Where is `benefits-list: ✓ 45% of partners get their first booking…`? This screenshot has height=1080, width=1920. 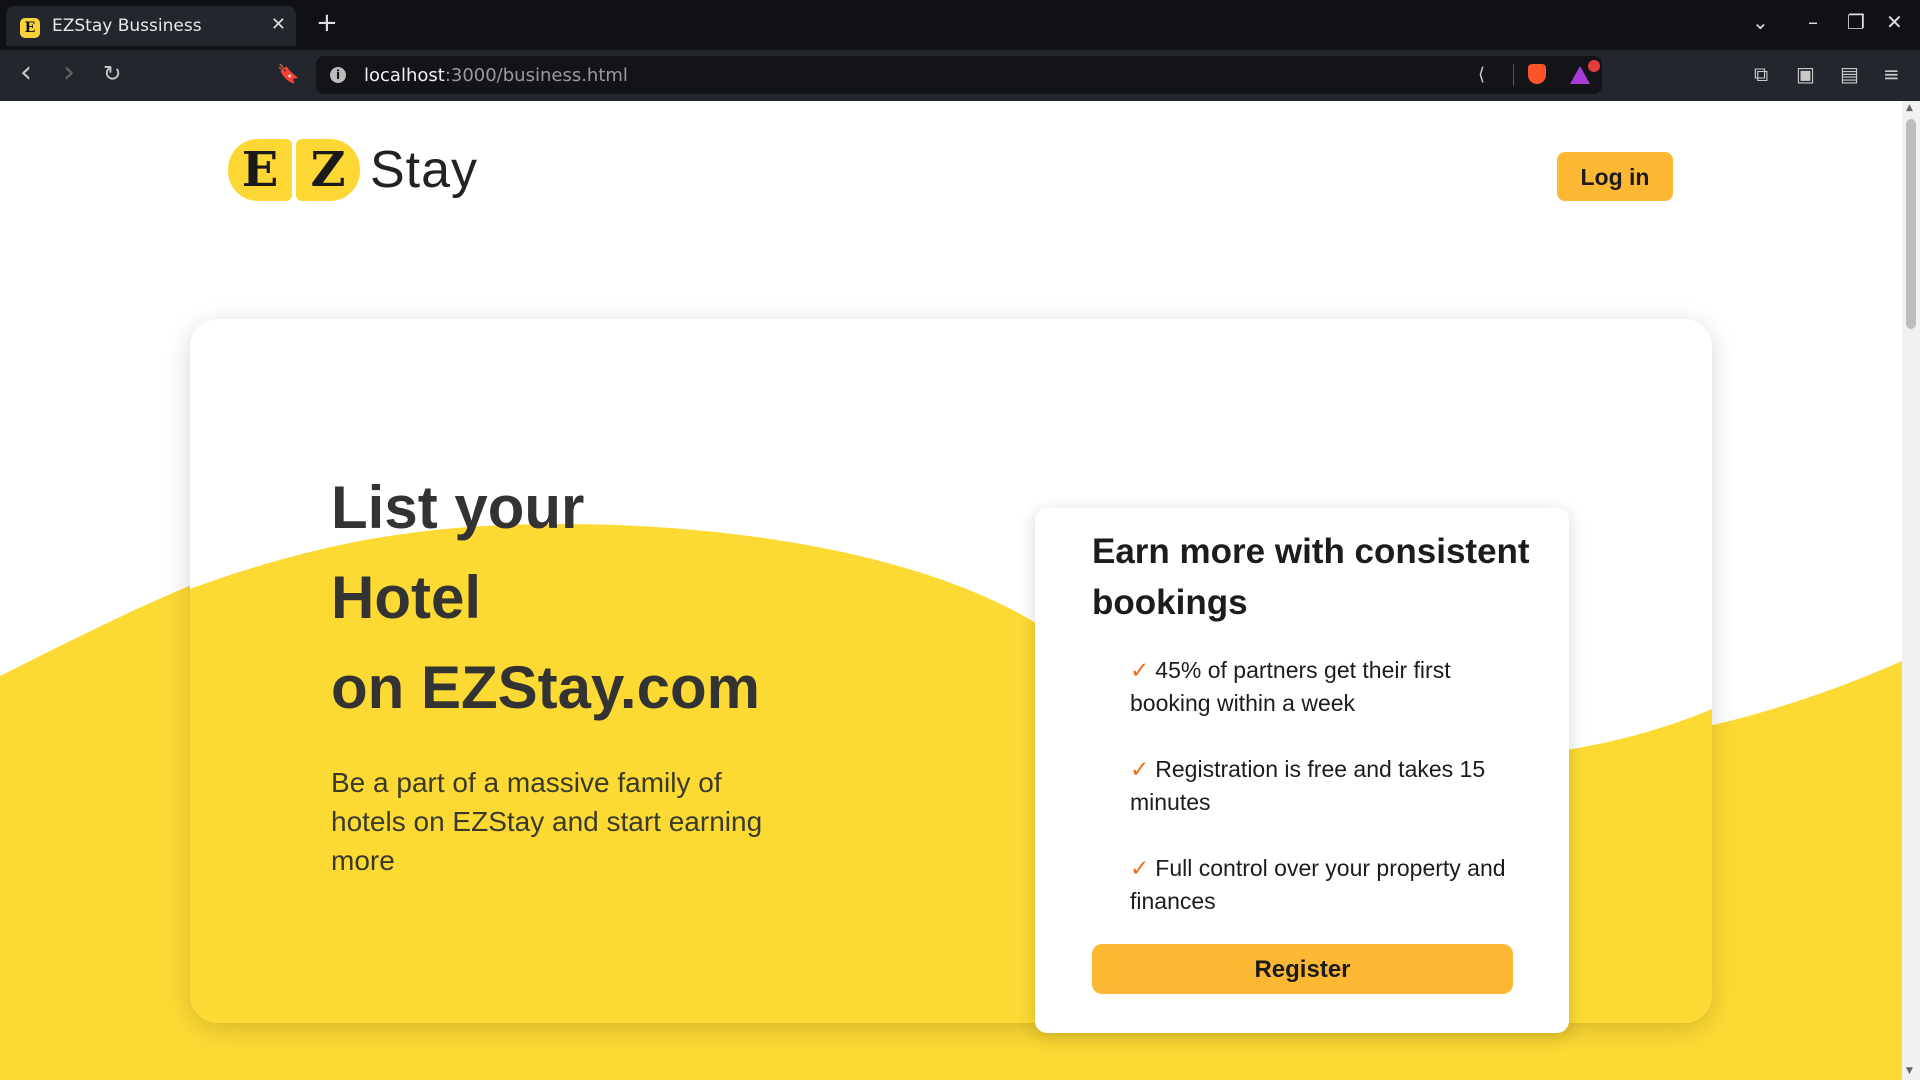
benefits-list: ✓ 45% of partners get their first booking… is located at coordinates (1330, 802).